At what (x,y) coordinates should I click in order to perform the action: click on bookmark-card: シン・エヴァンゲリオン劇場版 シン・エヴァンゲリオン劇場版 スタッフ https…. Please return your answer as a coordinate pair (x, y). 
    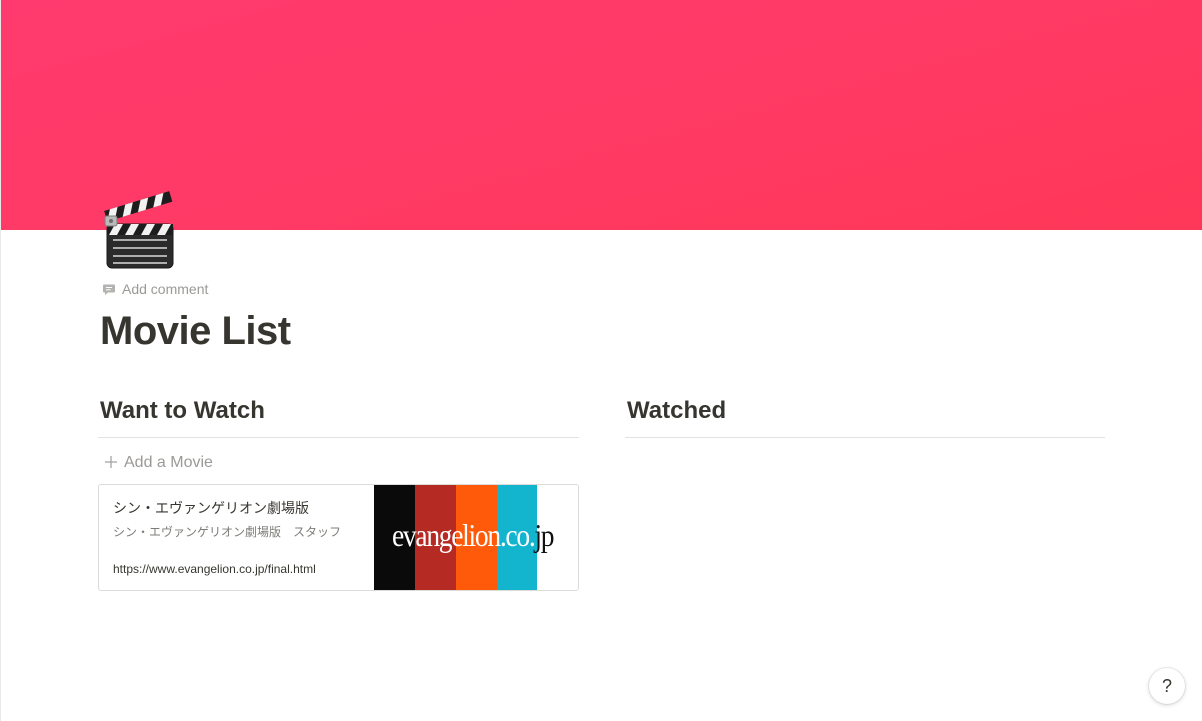
    Looking at the image, I should click on (338, 537).